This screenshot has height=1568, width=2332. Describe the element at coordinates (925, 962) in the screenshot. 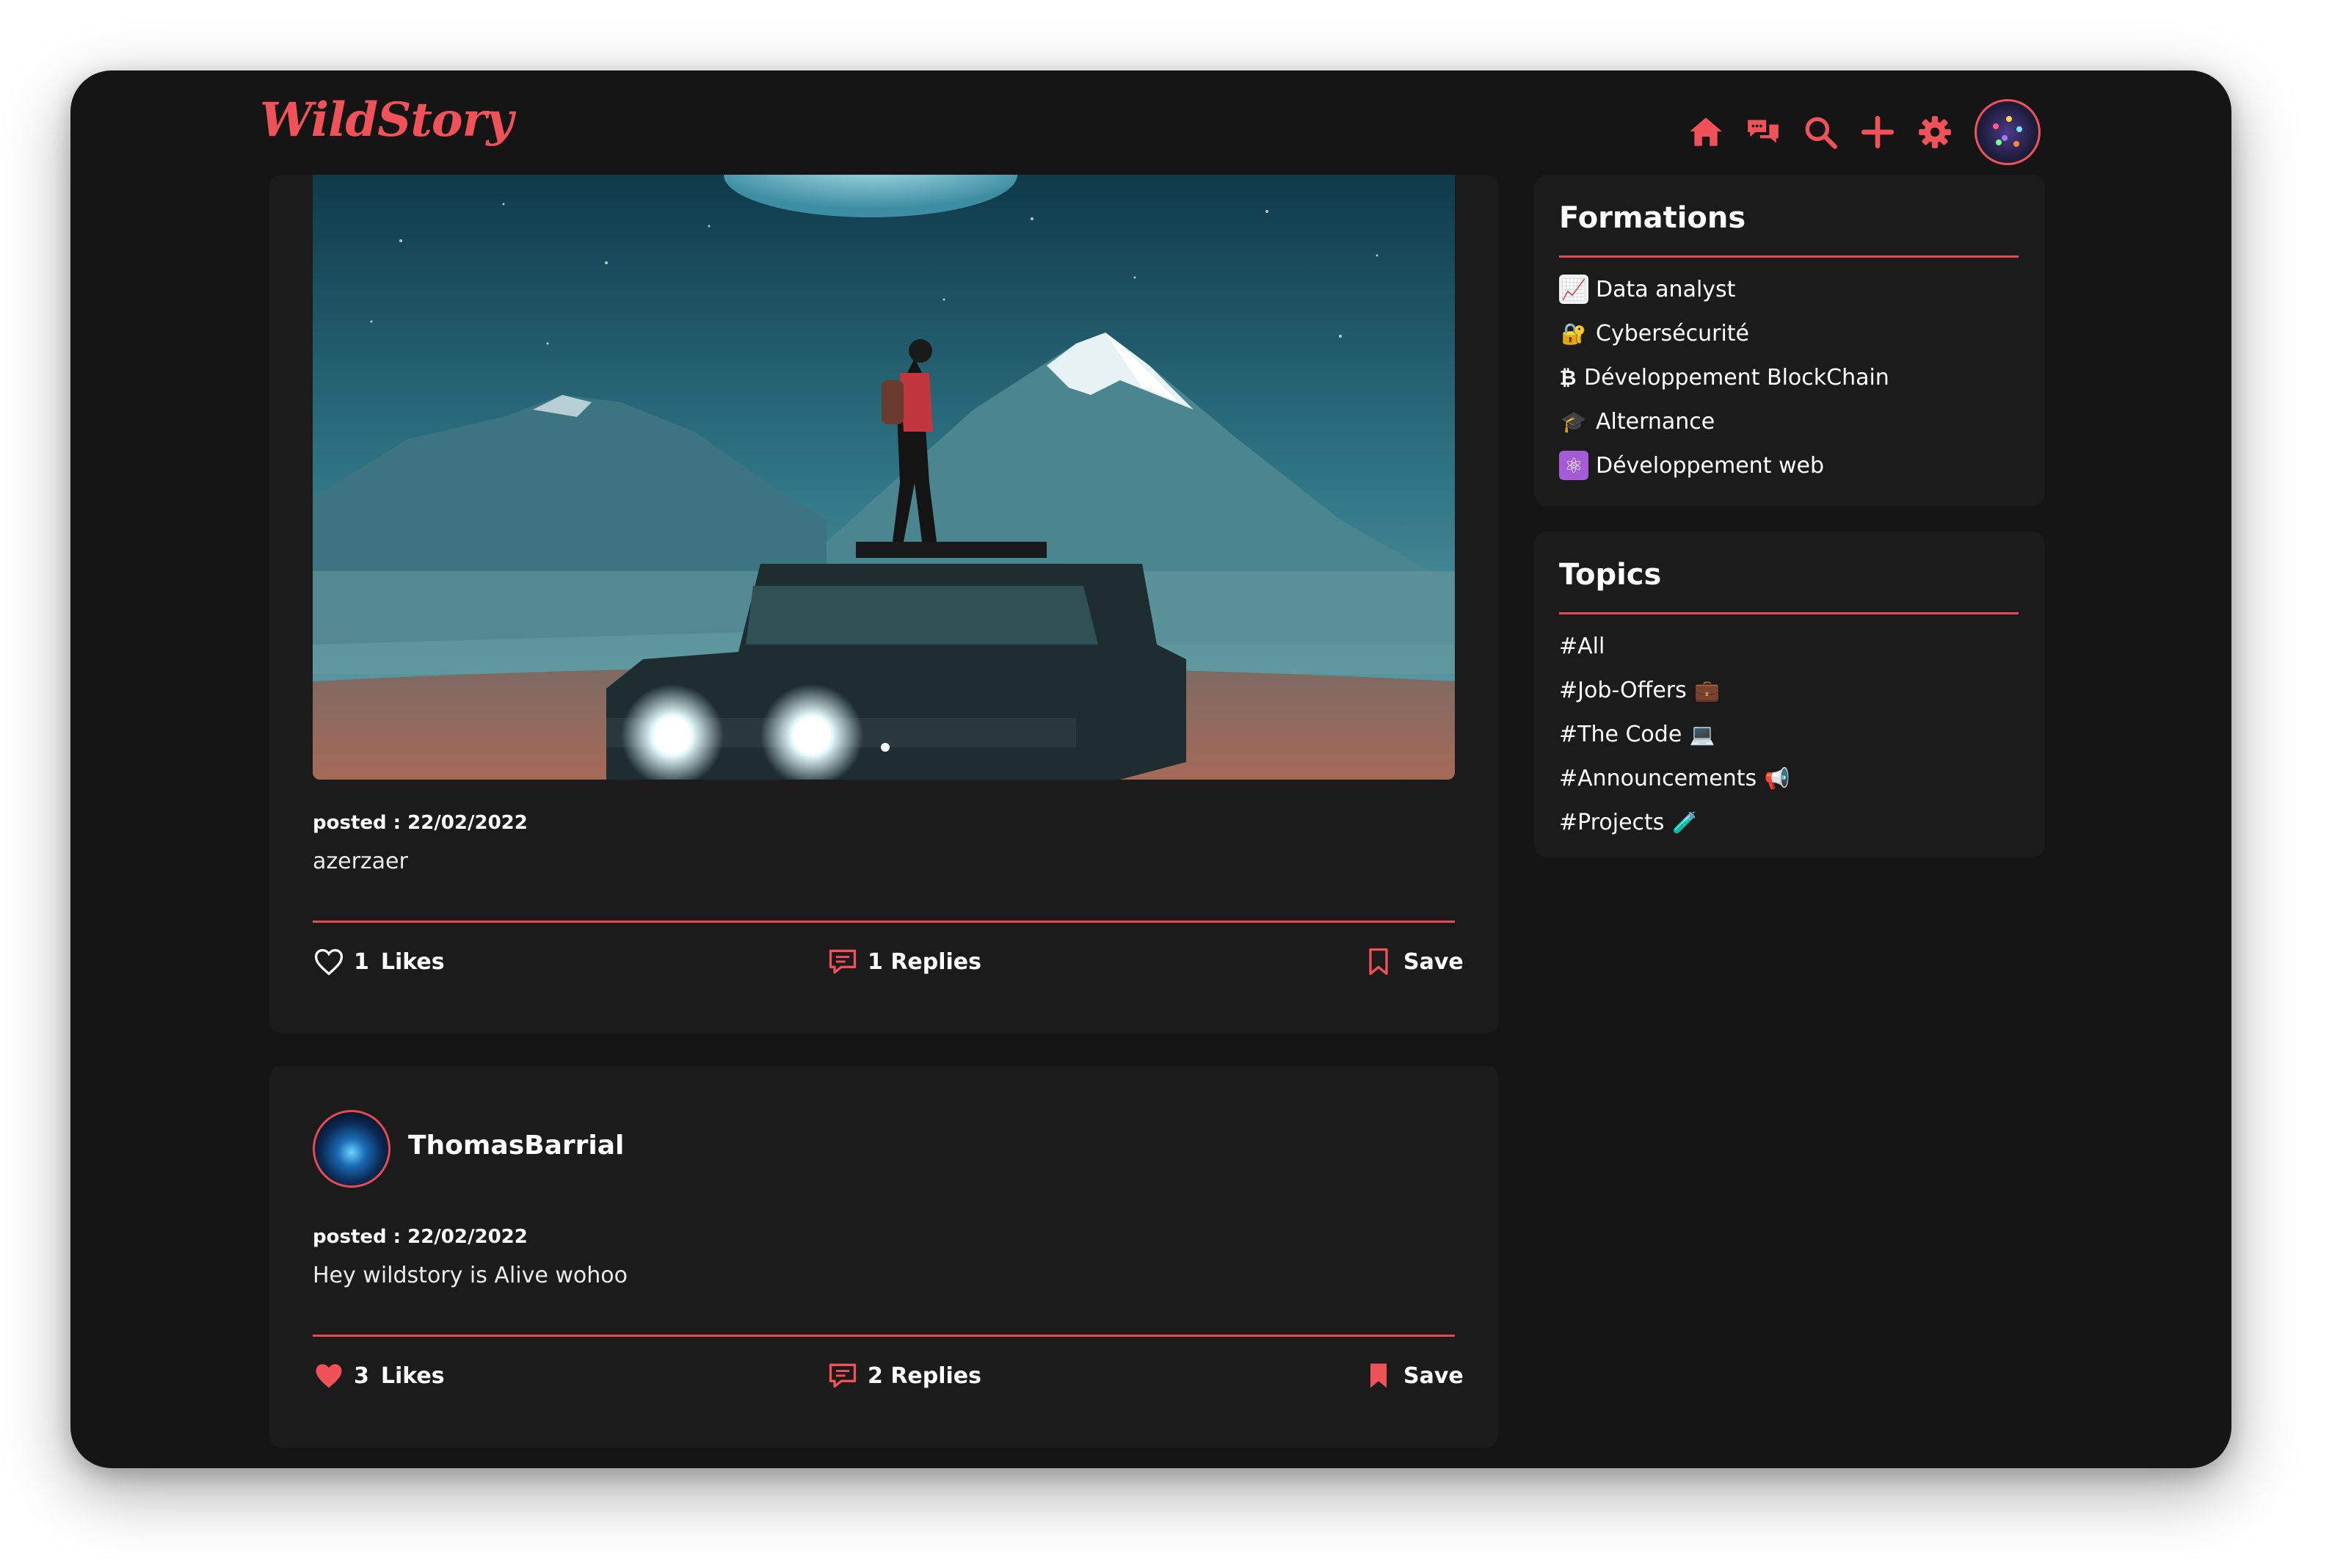

I see `replies-label: 1 Replies` at that location.